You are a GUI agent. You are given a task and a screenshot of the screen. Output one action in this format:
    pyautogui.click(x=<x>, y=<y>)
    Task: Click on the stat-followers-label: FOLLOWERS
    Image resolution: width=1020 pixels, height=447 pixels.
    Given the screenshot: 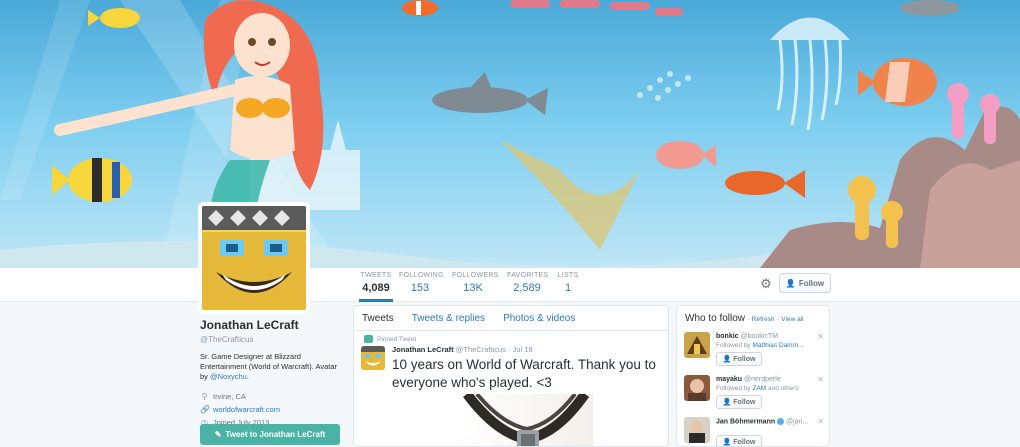 What is the action you would take?
    pyautogui.click(x=475, y=275)
    